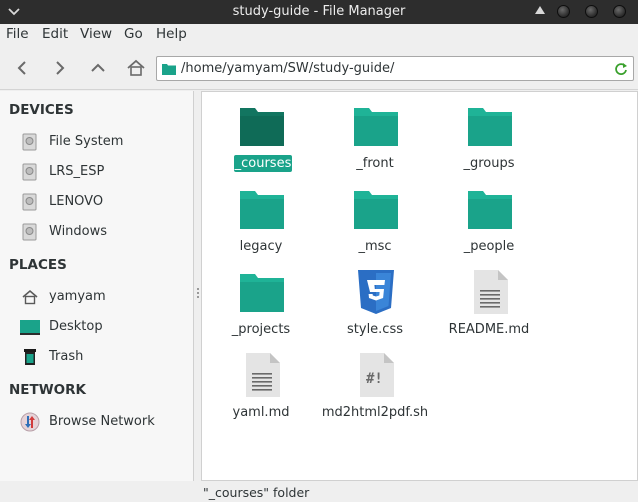  I want to click on menu-help: Help, so click(171, 34).